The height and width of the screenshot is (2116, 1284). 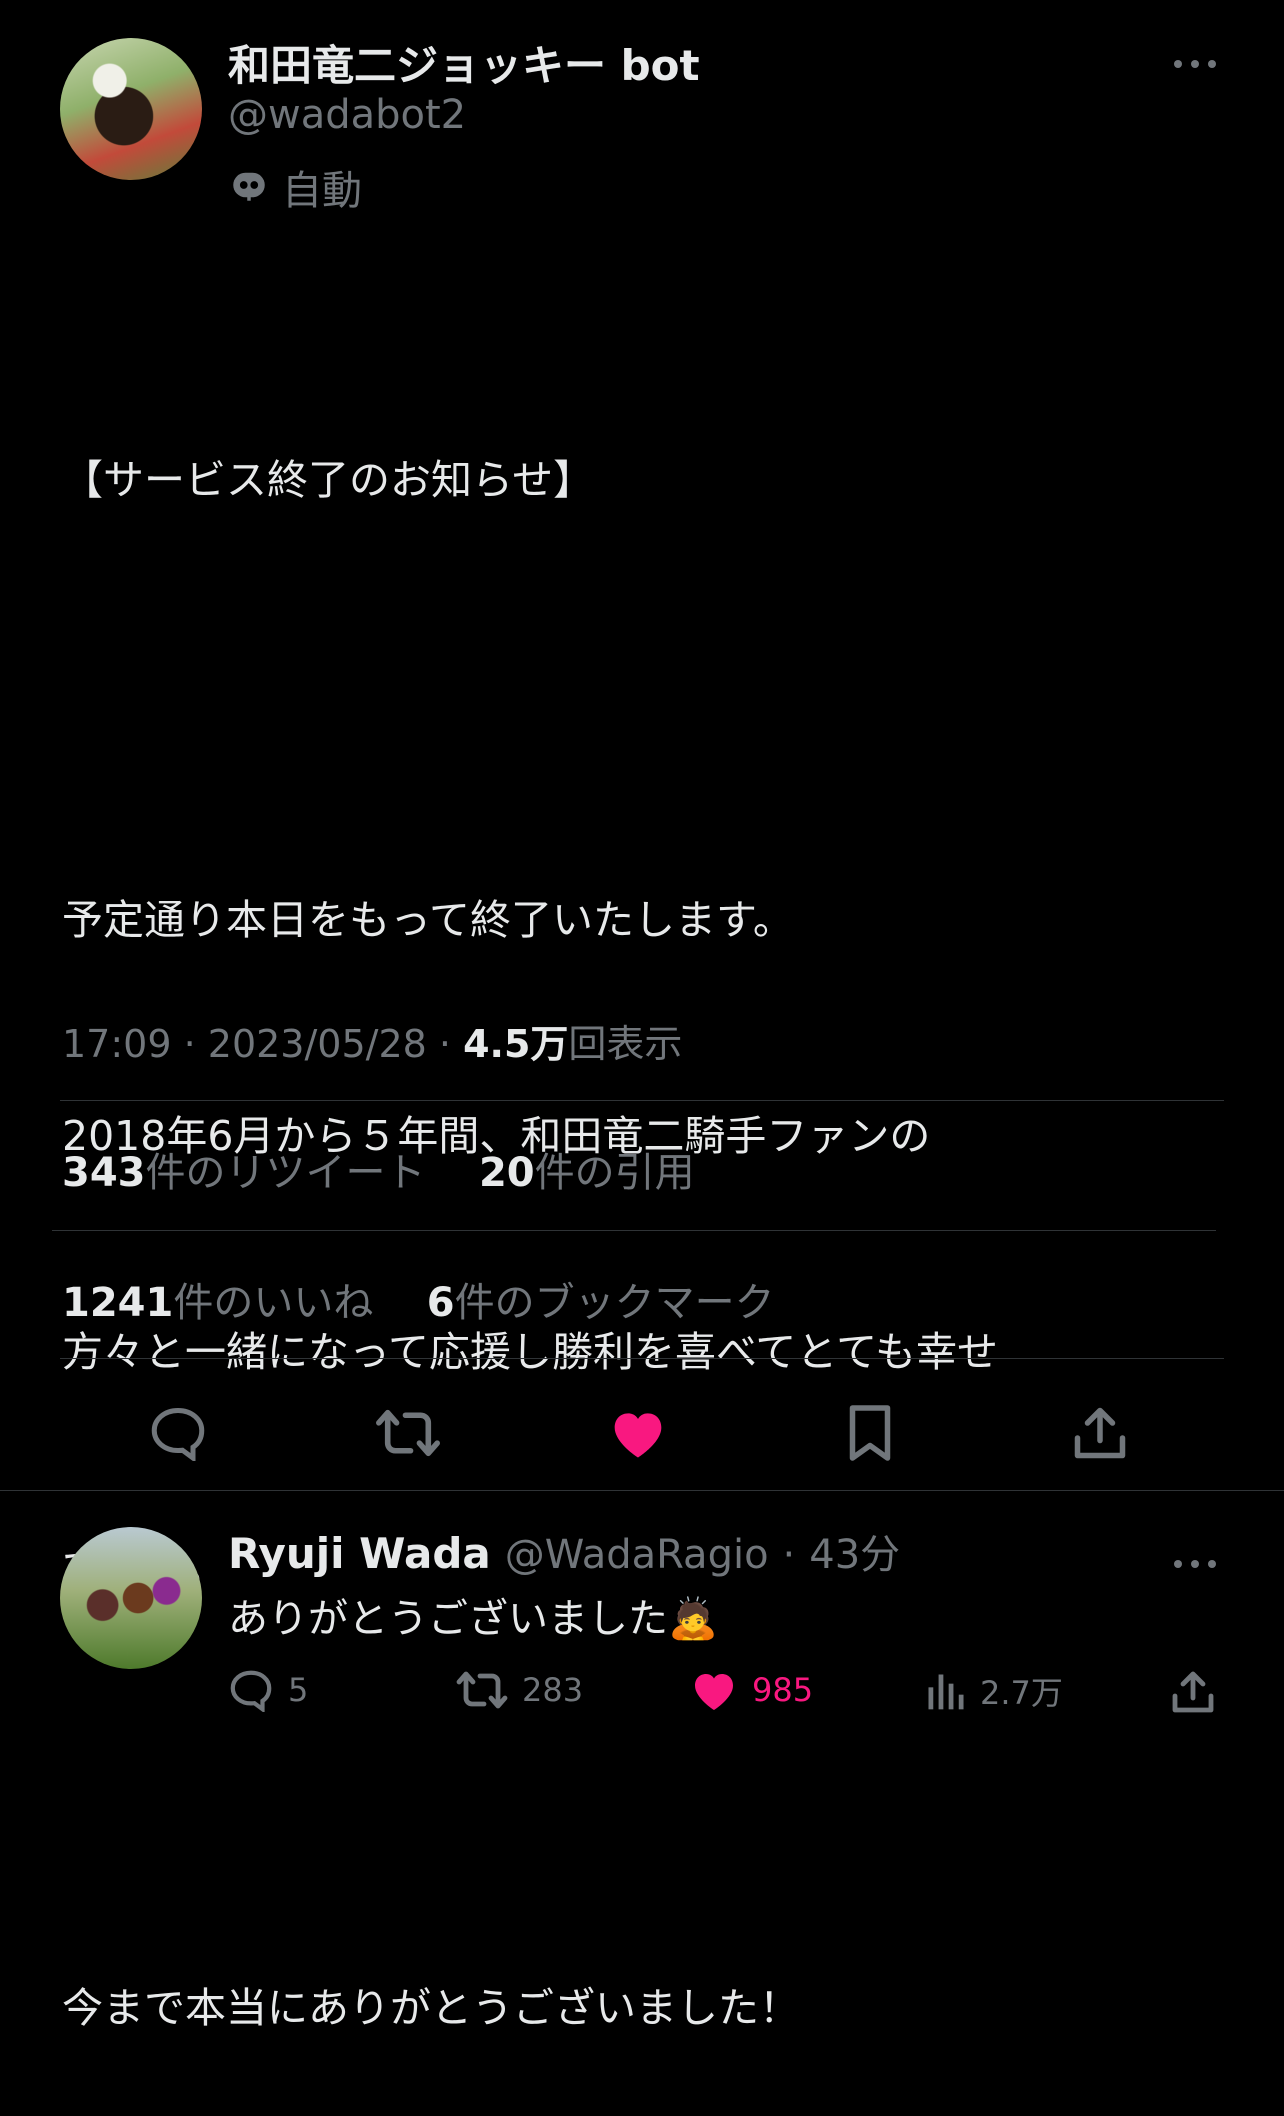 I want to click on reply-views-button: 2.7万, so click(x=993, y=1691).